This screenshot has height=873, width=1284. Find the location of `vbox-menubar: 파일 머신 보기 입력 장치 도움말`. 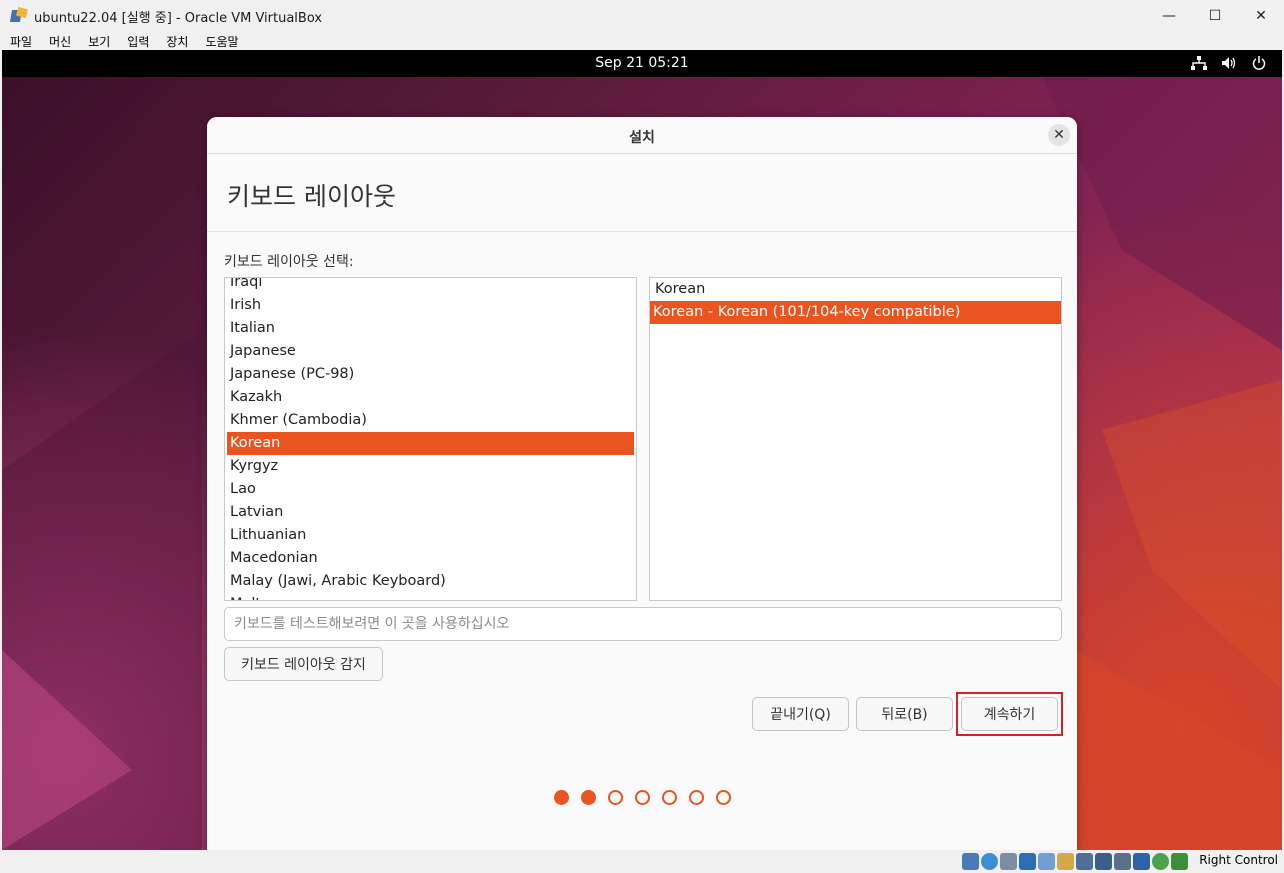

vbox-menubar: 파일 머신 보기 입력 장치 도움말 is located at coordinates (642, 41).